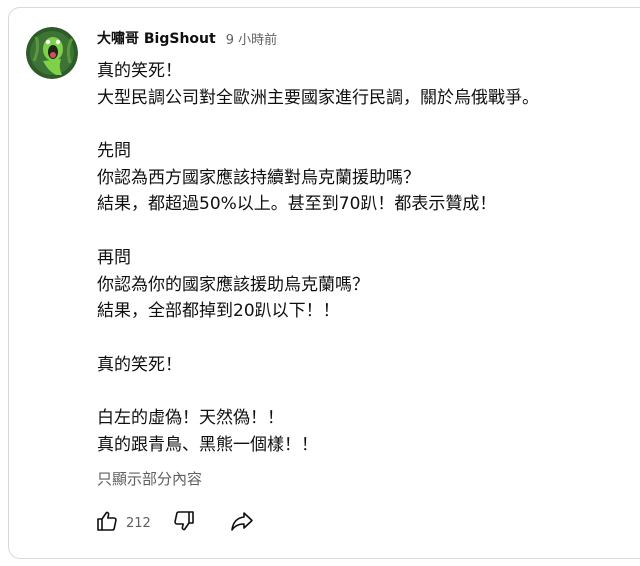  What do you see at coordinates (233, 284) in the screenshot?
I see `comment-line: 你認為你的國家應該援助烏克蘭嗎？` at bounding box center [233, 284].